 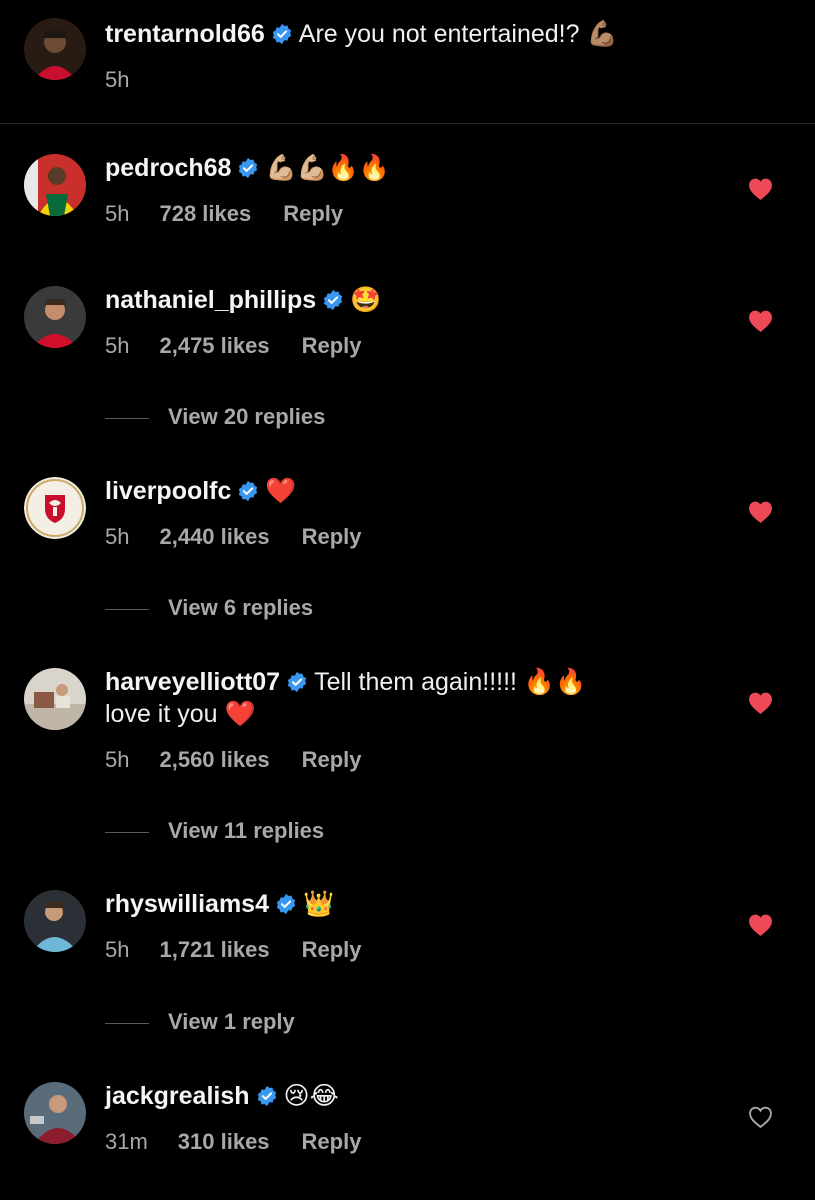 I want to click on comment-text: ❤️, so click(x=281, y=491).